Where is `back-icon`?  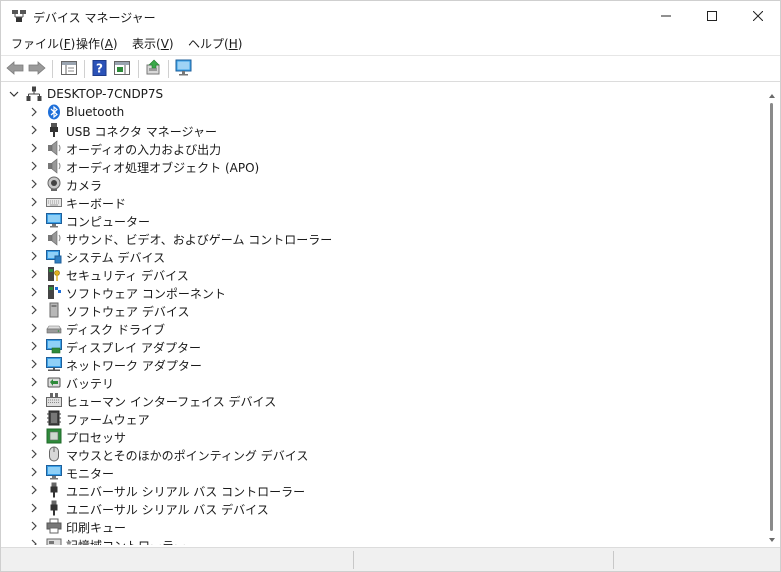
back-icon is located at coordinates (15, 69).